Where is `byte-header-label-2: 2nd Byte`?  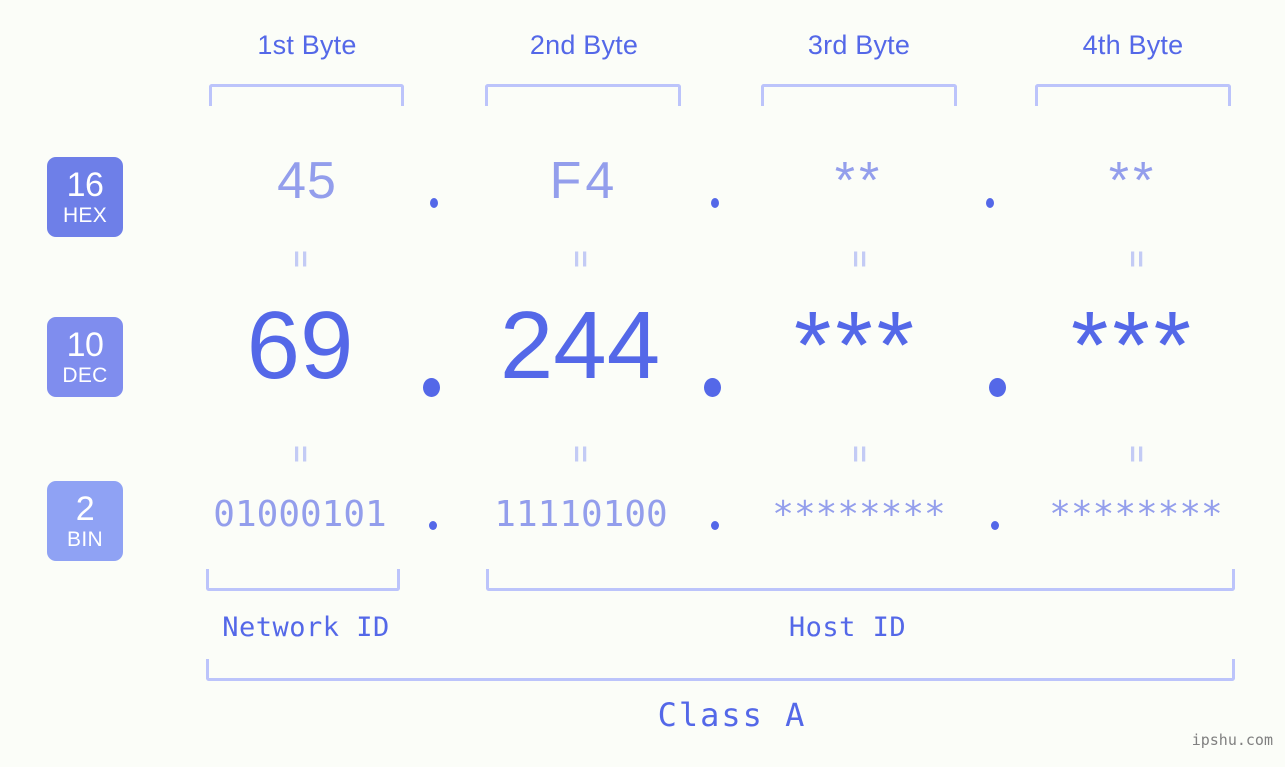 byte-header-label-2: 2nd Byte is located at coordinates (584, 45).